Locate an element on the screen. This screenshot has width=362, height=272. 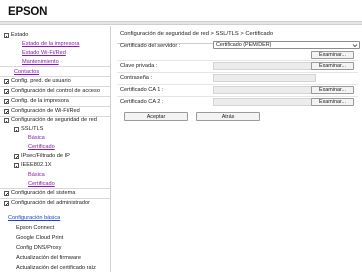
accept-button: Aceptar is located at coordinates (156, 116).